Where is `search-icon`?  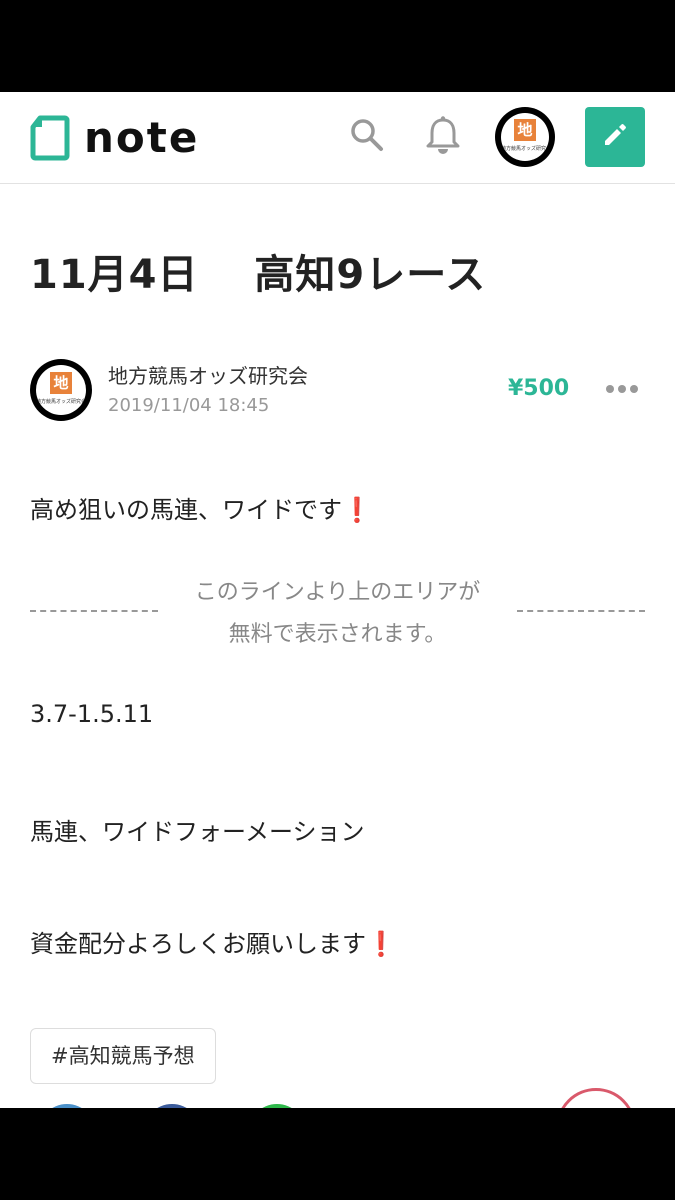
search-icon is located at coordinates (367, 137).